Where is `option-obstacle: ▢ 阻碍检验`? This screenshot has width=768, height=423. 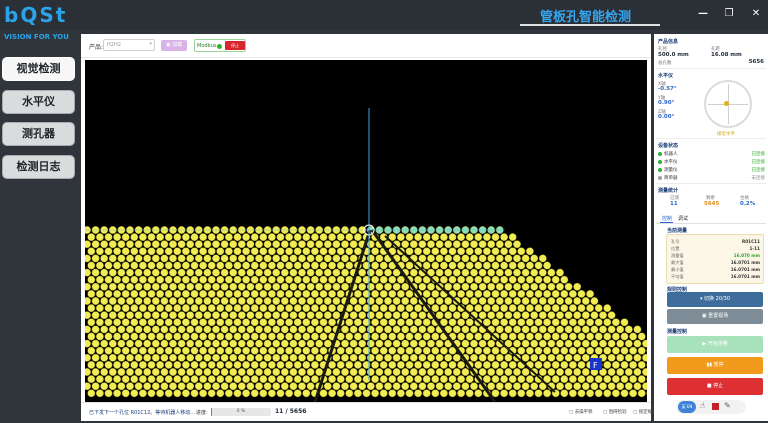 option-obstacle: ▢ 阻碍检验 is located at coordinates (615, 412).